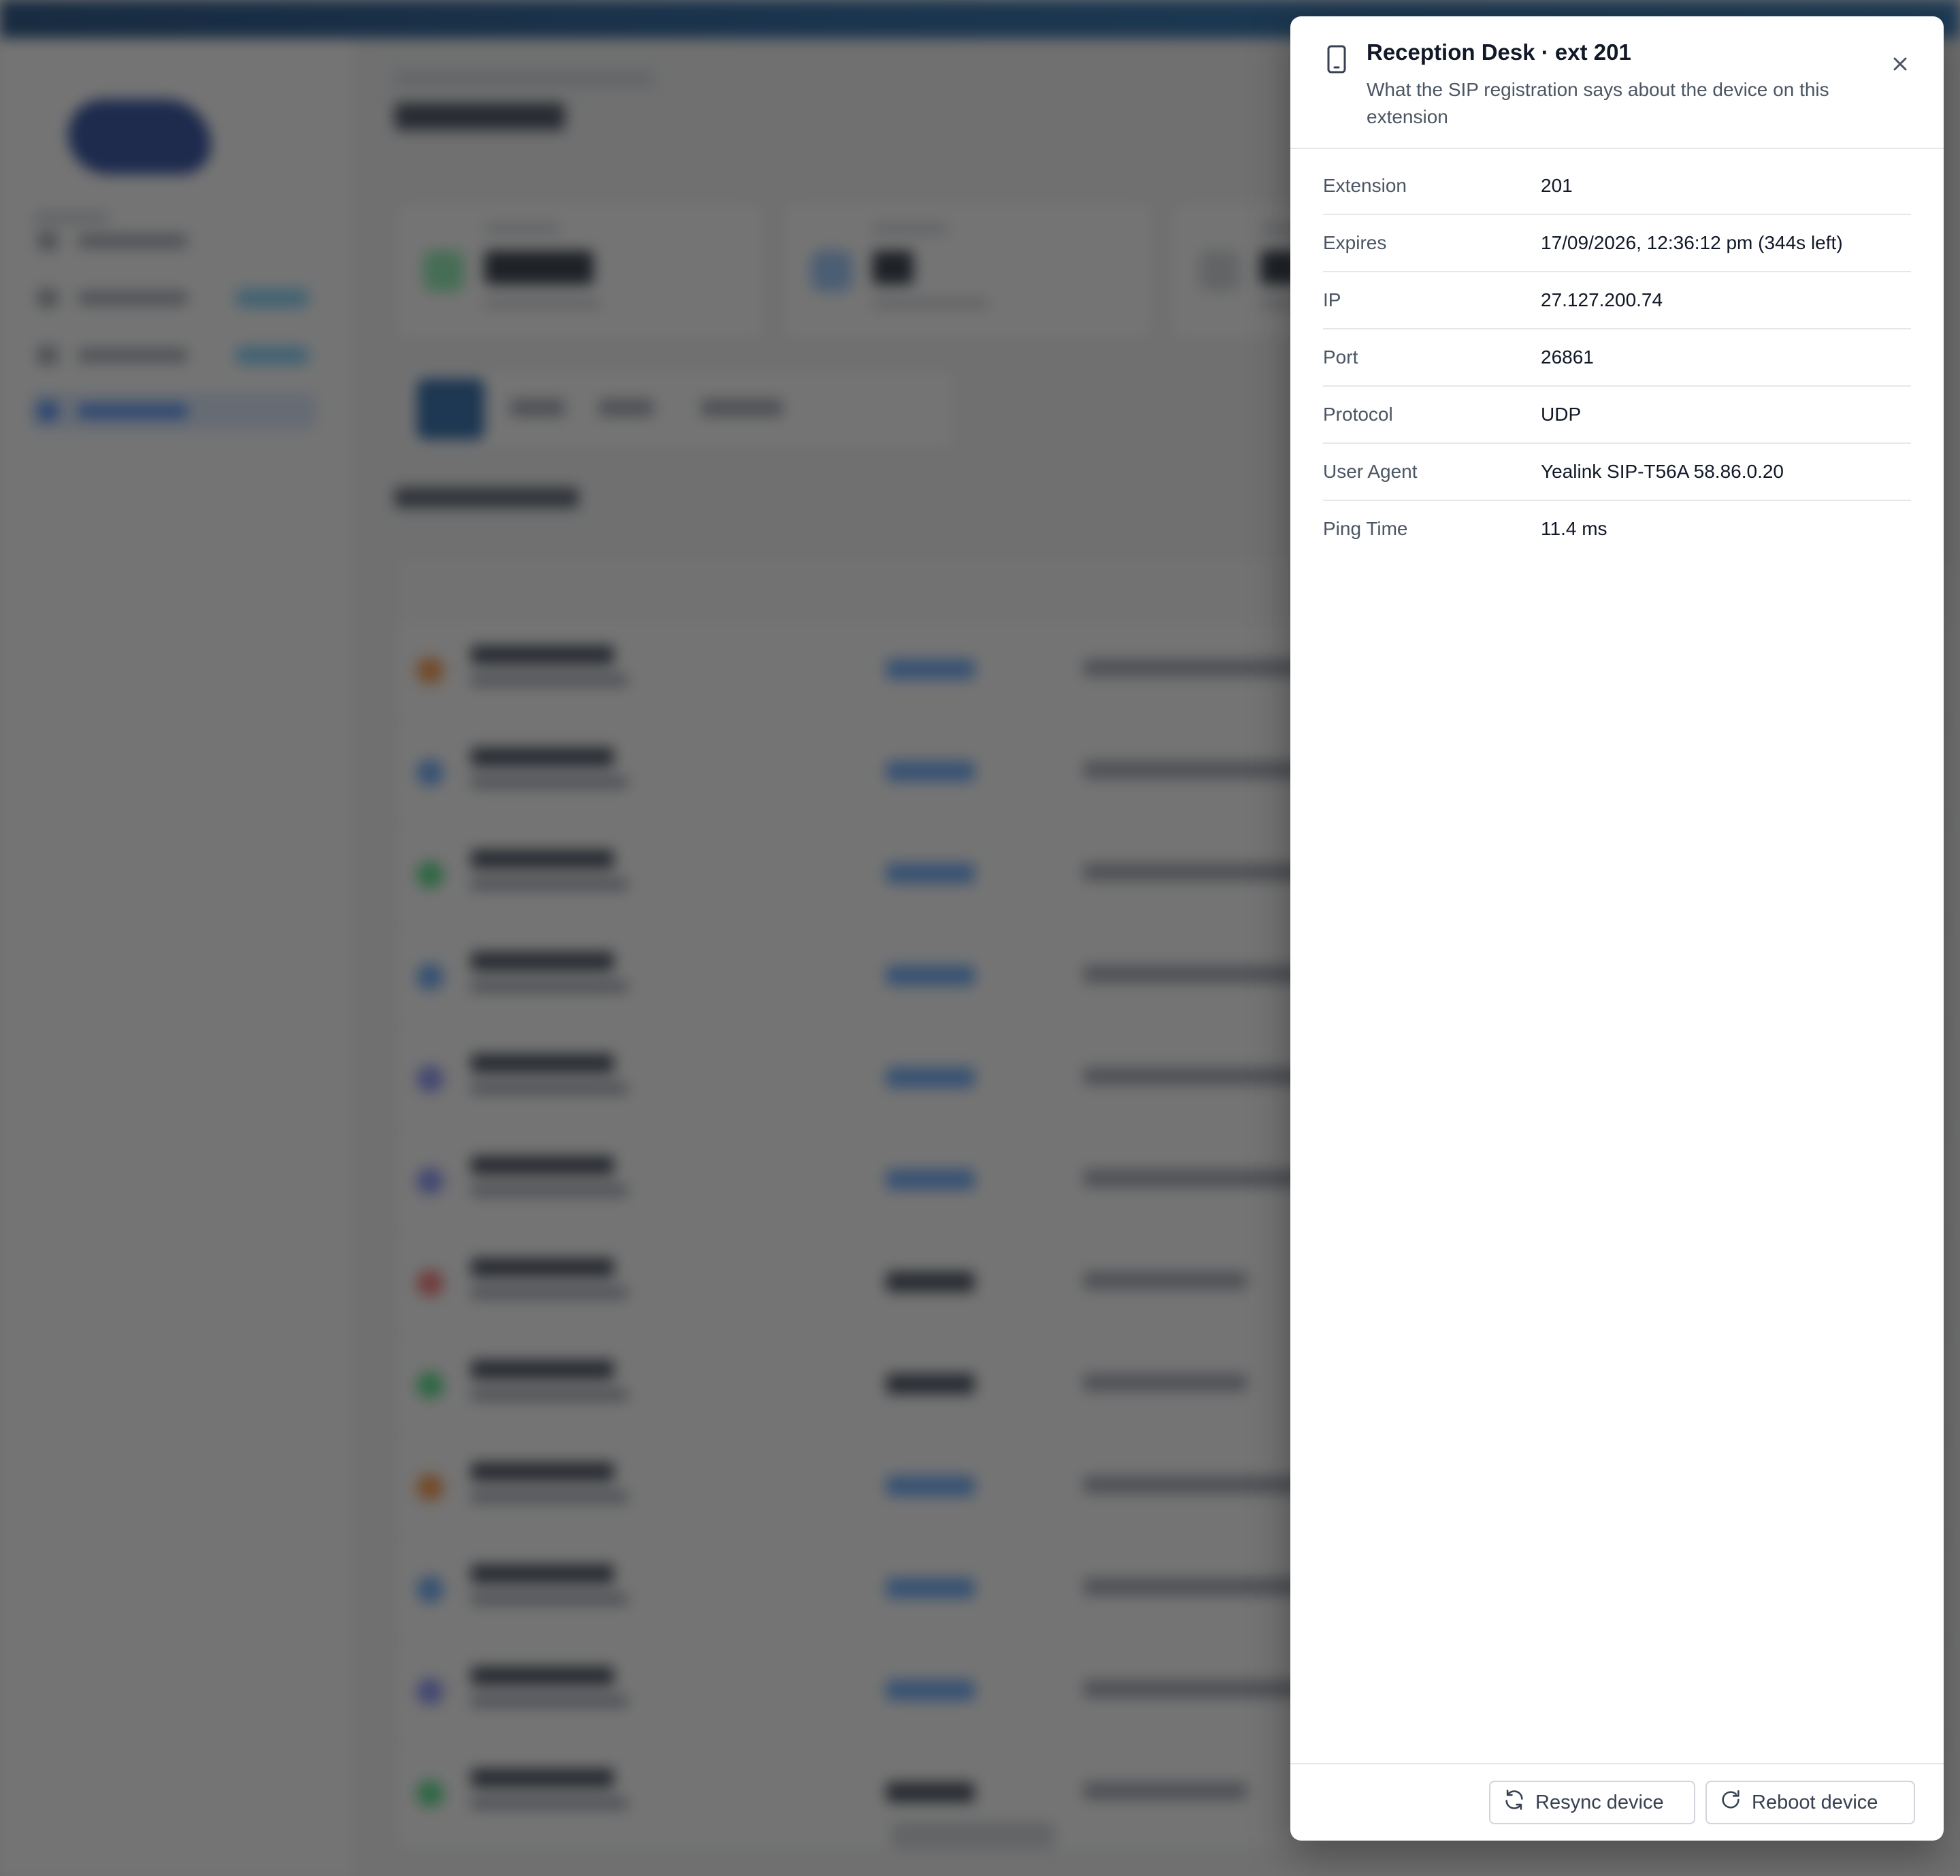 This screenshot has height=1876, width=1960. I want to click on detail-value: 27.127.200.74, so click(1602, 300).